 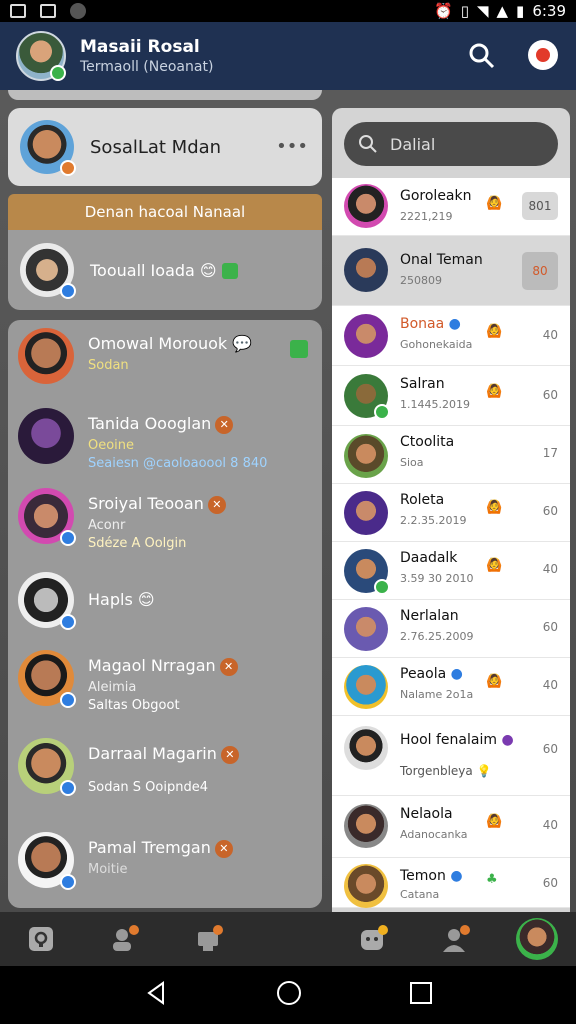 I want to click on chat-meta: Seaiesn @caoloaoool 8 840, so click(x=178, y=463).